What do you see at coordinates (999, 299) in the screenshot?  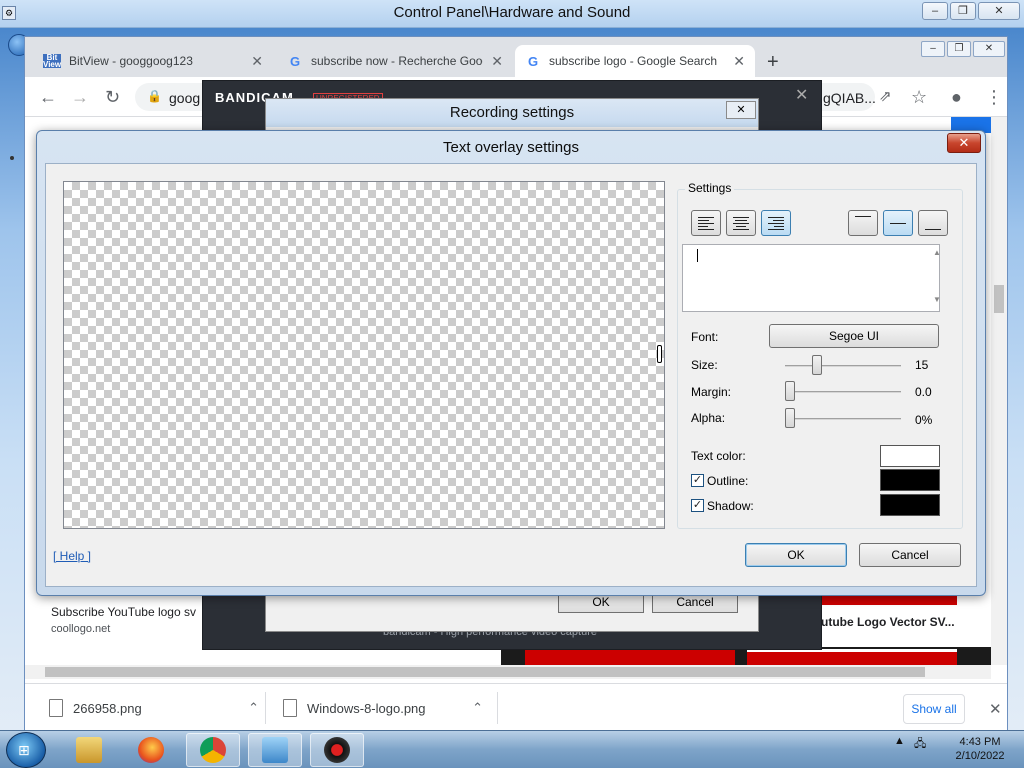 I see `vertical-scrollbar-thumb` at bounding box center [999, 299].